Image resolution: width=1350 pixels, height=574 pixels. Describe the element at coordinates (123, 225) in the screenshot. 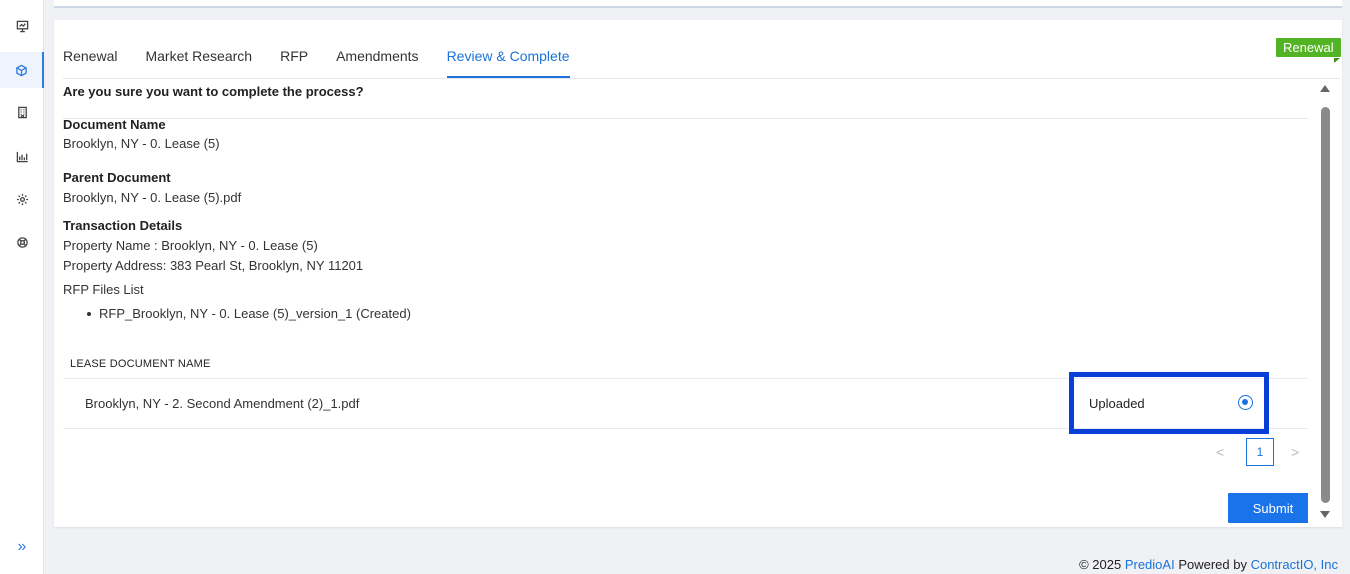

I see `transaction-details-label: Transaction Details` at that location.